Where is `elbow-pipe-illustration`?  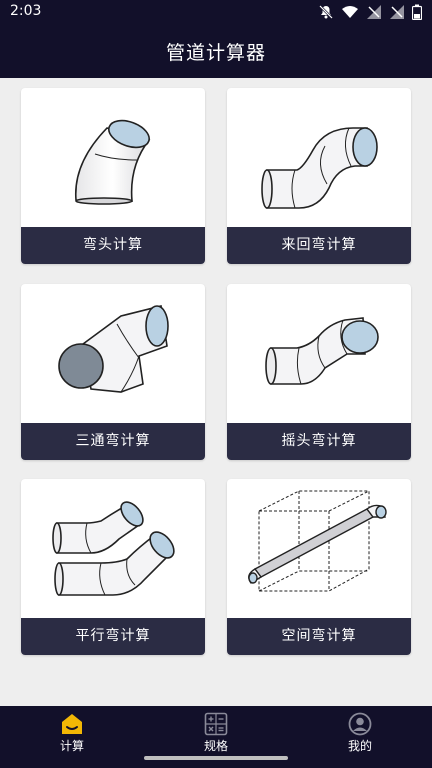
elbow-pipe-illustration is located at coordinates (112, 162).